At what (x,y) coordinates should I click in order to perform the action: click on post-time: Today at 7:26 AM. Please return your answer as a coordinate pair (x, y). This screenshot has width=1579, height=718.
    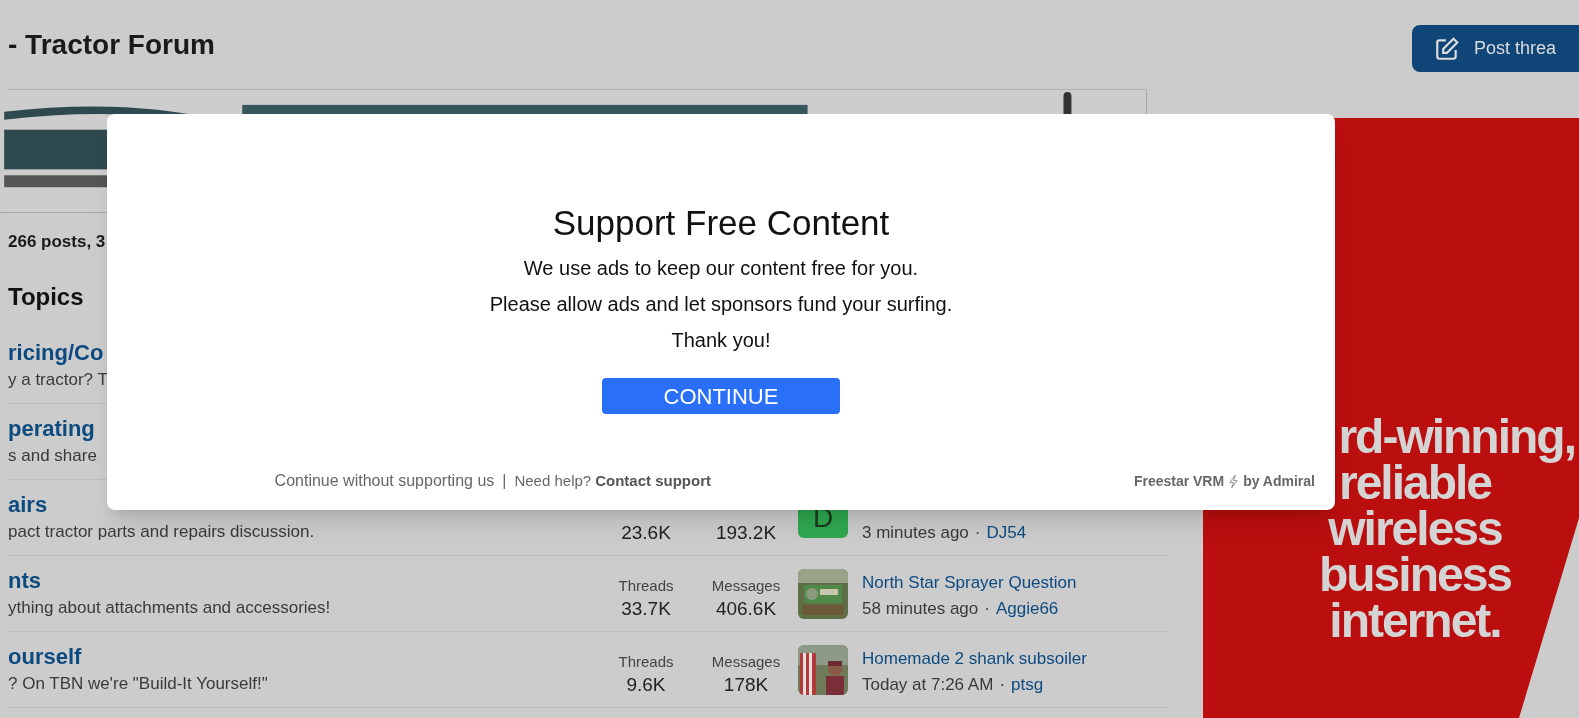
    Looking at the image, I should click on (928, 684).